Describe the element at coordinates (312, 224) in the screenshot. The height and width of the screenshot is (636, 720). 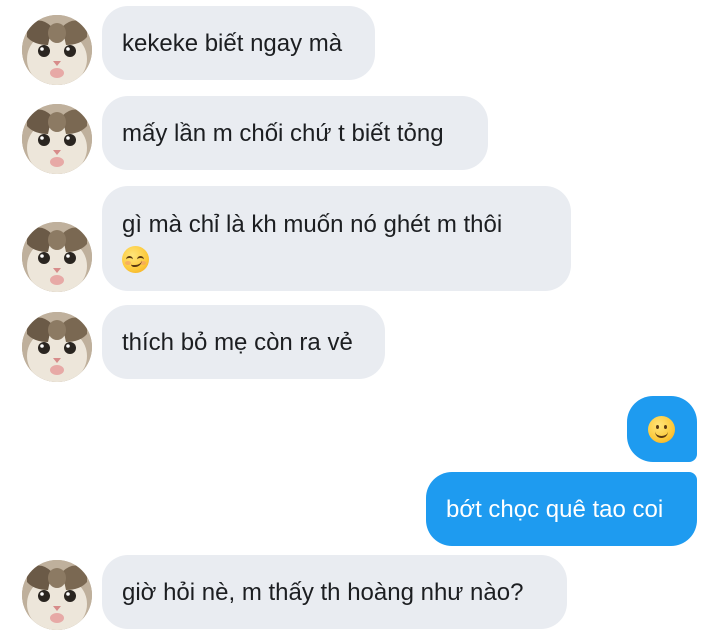
I see `message-text: gì mà chỉ là kh muốn nó ghét m thôi` at that location.